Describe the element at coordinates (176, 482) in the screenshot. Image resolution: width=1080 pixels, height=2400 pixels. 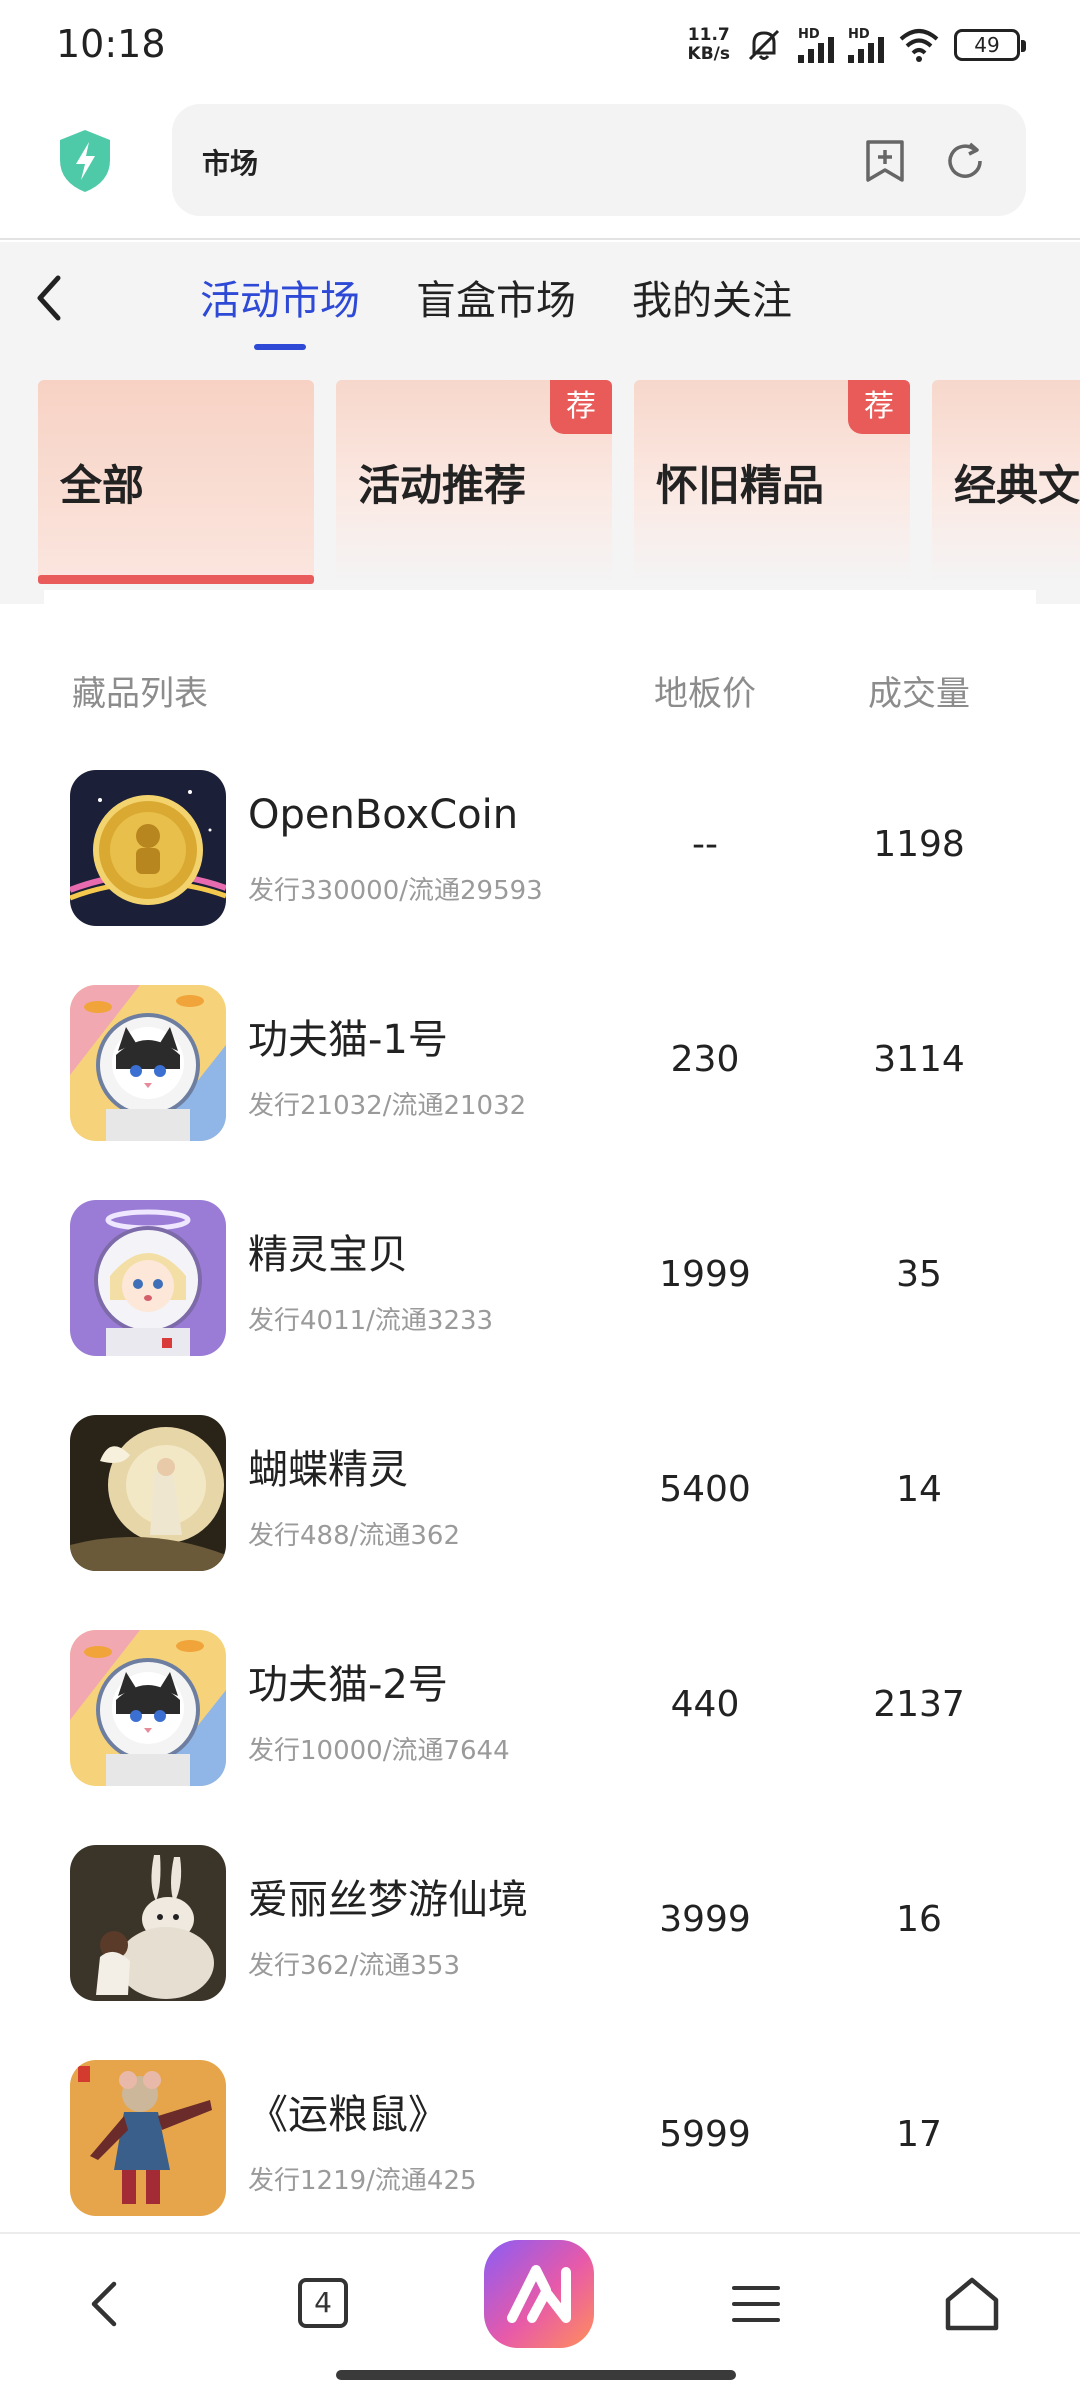
I see `category-all: 全部` at that location.